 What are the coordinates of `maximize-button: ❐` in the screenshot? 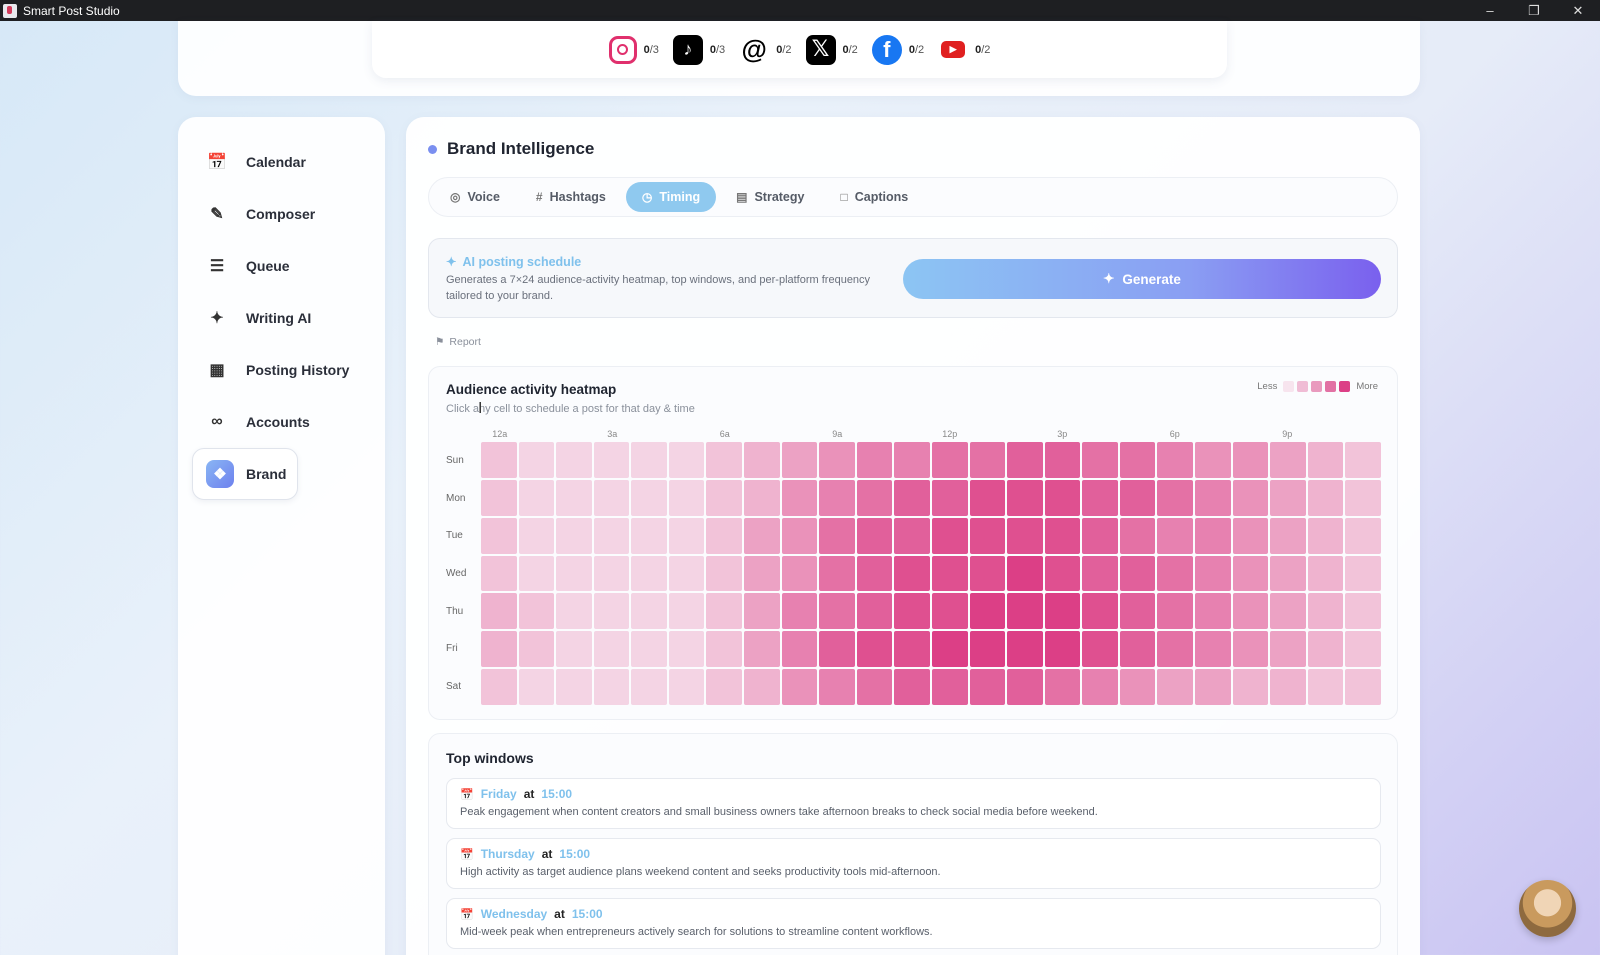 It's located at (1534, 10).